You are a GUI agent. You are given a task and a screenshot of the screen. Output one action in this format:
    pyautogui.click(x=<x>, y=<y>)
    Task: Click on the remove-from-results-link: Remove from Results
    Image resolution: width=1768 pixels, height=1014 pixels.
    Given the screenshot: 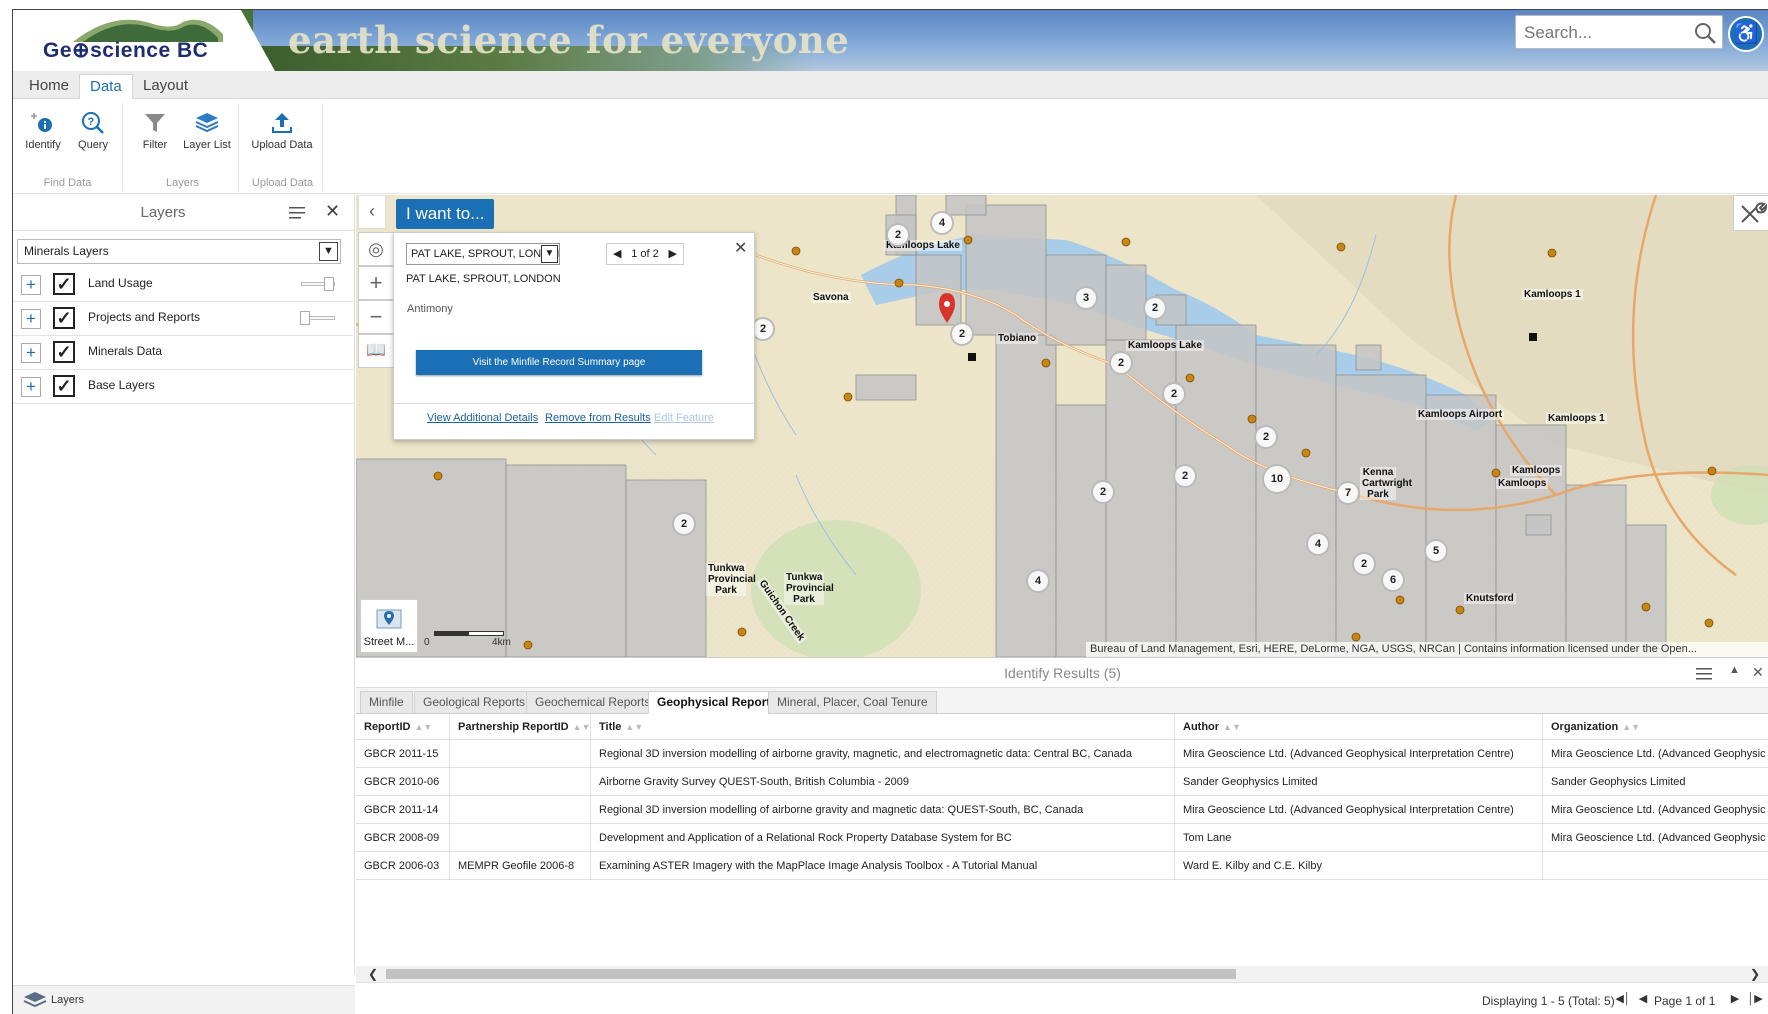 What is the action you would take?
    pyautogui.click(x=598, y=418)
    